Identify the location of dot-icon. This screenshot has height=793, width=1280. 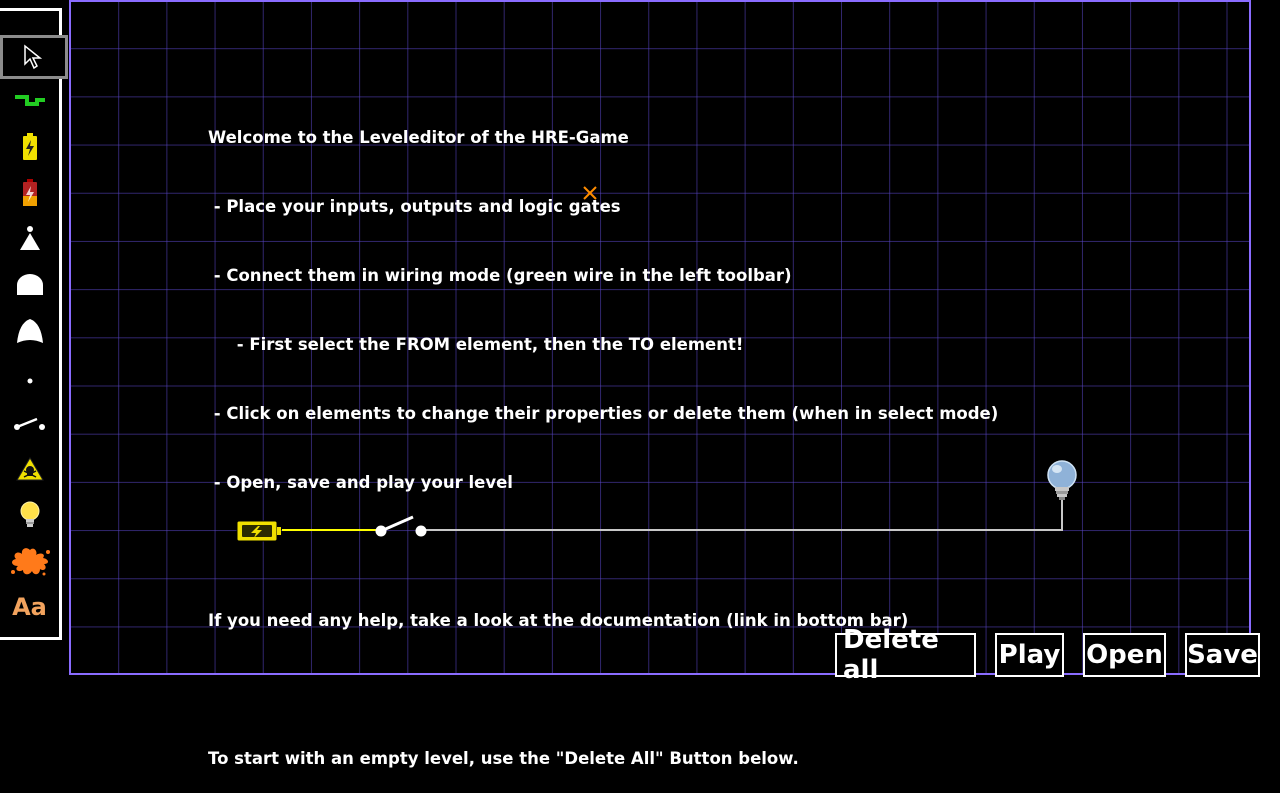
(29, 381).